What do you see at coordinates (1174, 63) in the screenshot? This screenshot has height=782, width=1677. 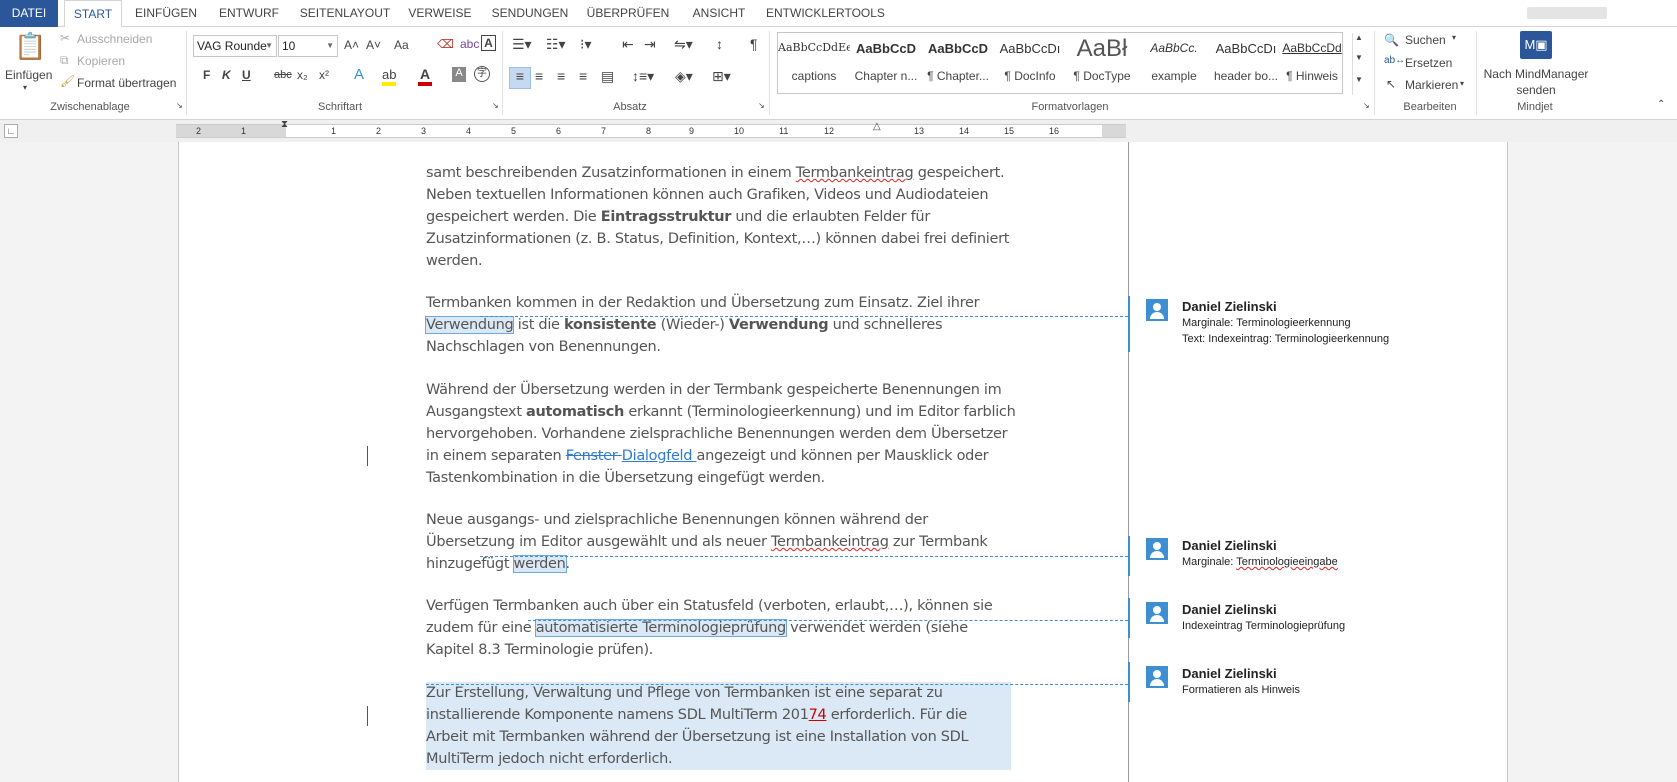 I see `style-item: AaBbCc. example` at bounding box center [1174, 63].